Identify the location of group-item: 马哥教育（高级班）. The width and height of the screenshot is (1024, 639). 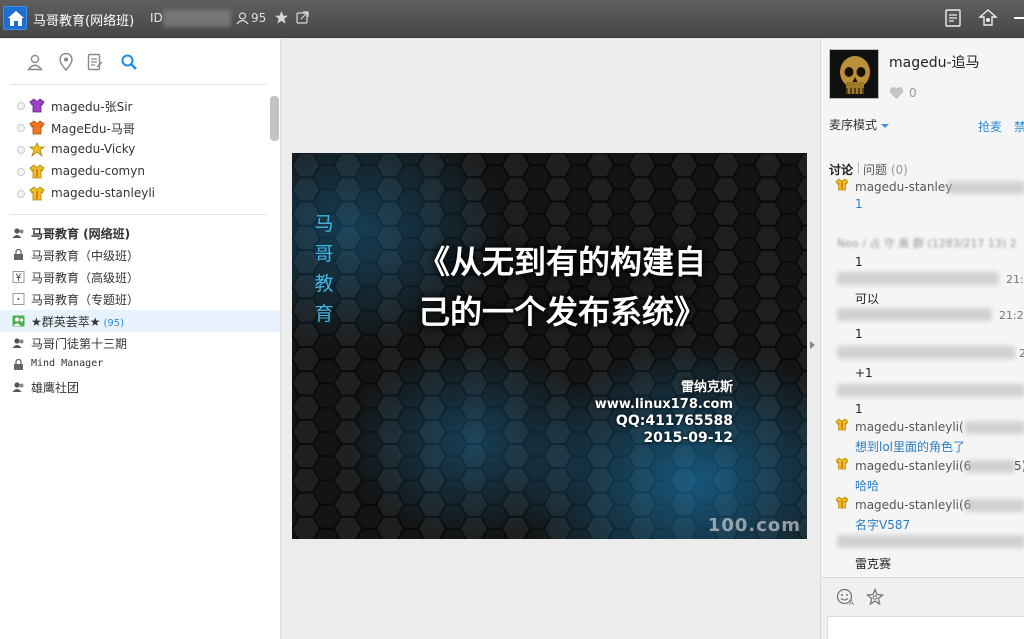
(140, 277).